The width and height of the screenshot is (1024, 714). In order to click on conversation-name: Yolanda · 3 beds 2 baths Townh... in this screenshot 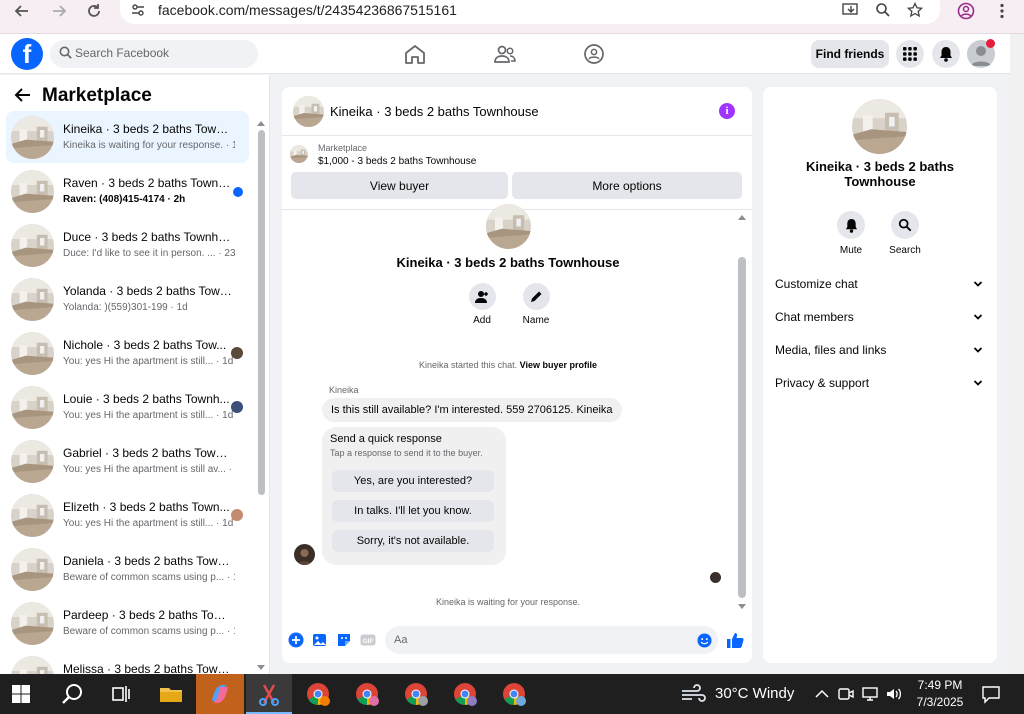, I will do `click(148, 291)`.